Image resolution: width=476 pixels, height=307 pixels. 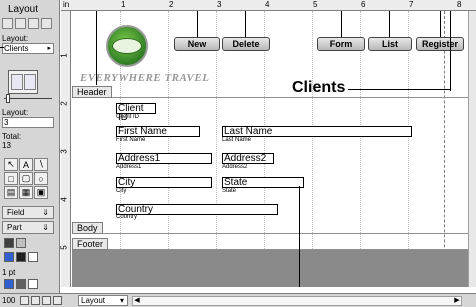 What do you see at coordinates (411, 4) in the screenshot?
I see `ruler-mark: 7` at bounding box center [411, 4].